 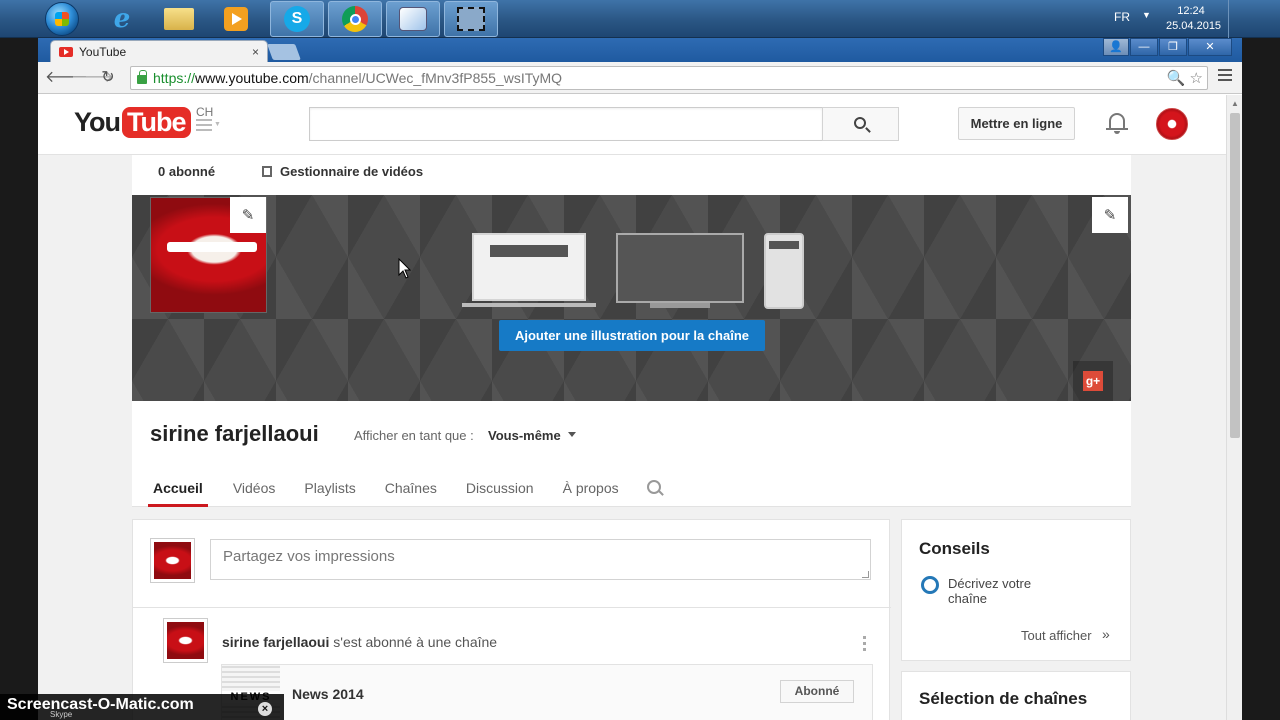 I want to click on chrome-icon, so click(x=355, y=19).